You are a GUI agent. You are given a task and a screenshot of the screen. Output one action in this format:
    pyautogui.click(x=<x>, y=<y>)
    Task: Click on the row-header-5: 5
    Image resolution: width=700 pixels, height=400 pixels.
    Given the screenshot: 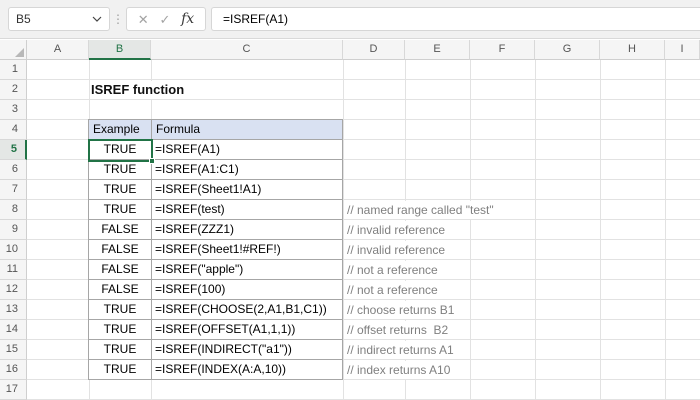 What is the action you would take?
    pyautogui.click(x=13, y=150)
    